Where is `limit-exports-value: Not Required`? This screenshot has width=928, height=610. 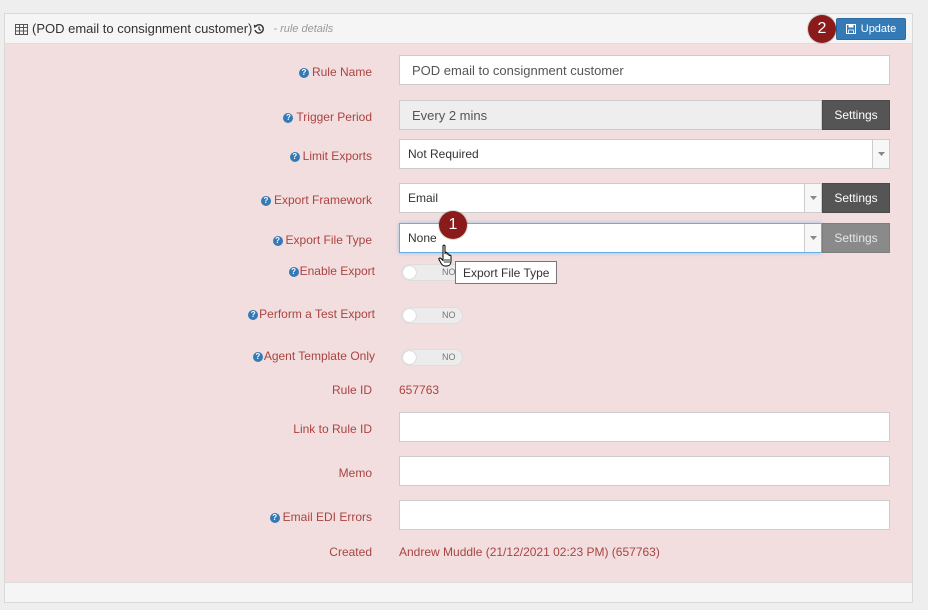 limit-exports-value: Not Required is located at coordinates (443, 154).